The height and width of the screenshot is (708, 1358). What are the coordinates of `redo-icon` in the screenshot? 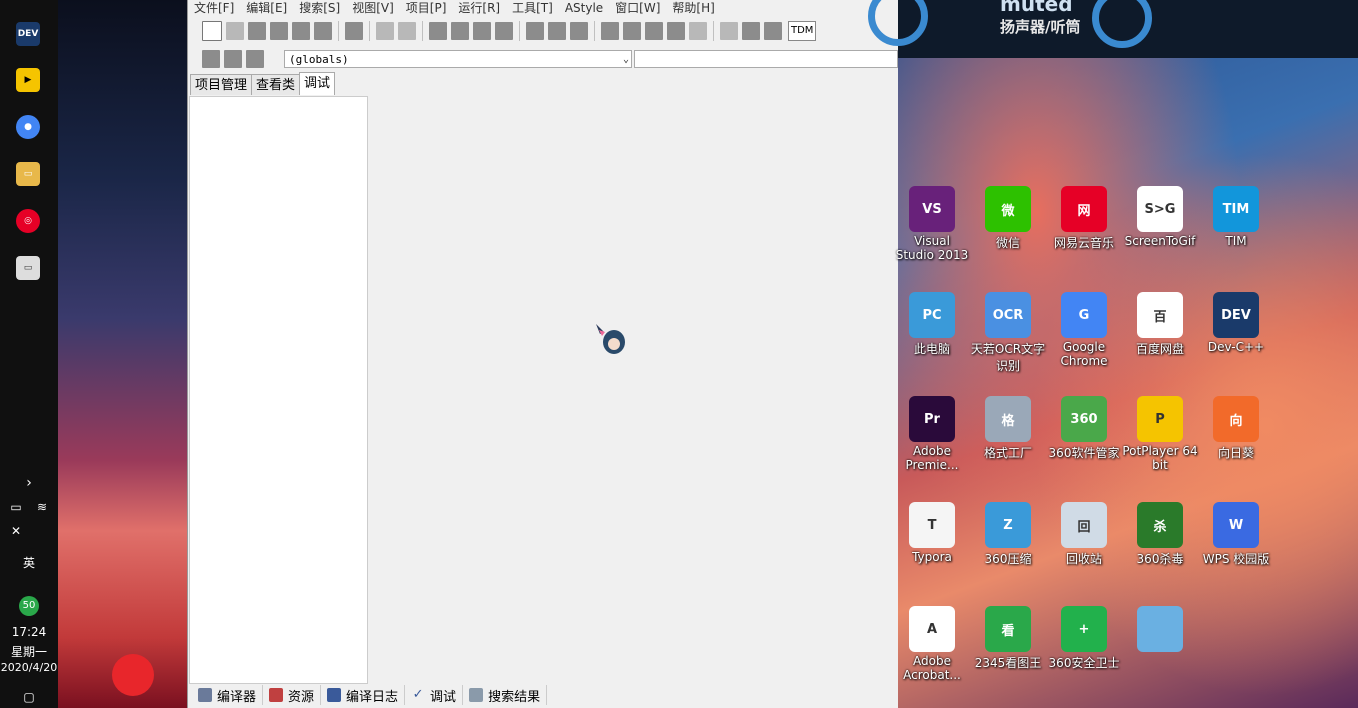 It's located at (407, 31).